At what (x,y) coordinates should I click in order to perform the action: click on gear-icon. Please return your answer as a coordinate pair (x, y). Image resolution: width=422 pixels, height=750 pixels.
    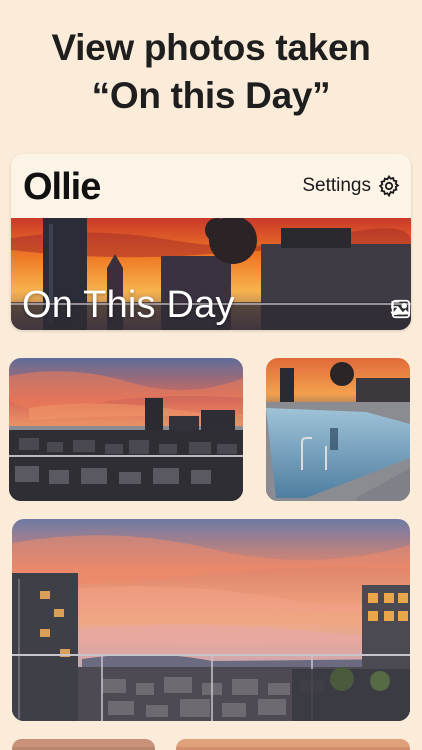
    Looking at the image, I should click on (389, 186).